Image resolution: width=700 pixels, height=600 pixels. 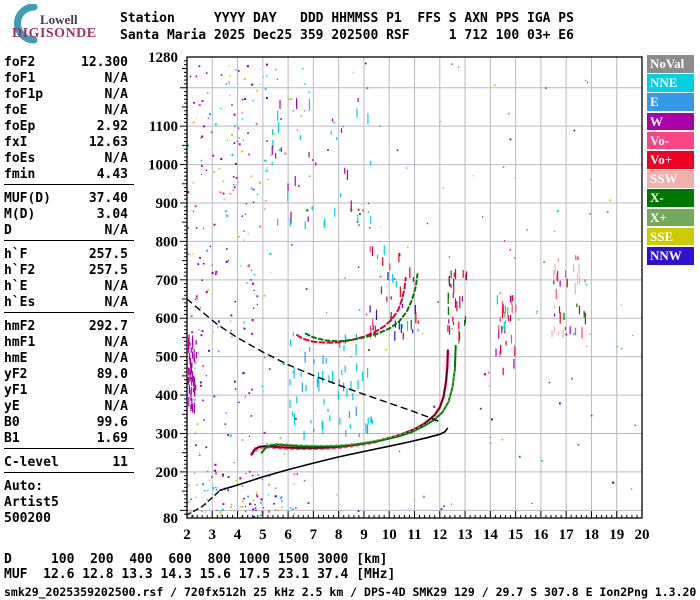 I want to click on param-label: foEp, so click(x=20, y=126).